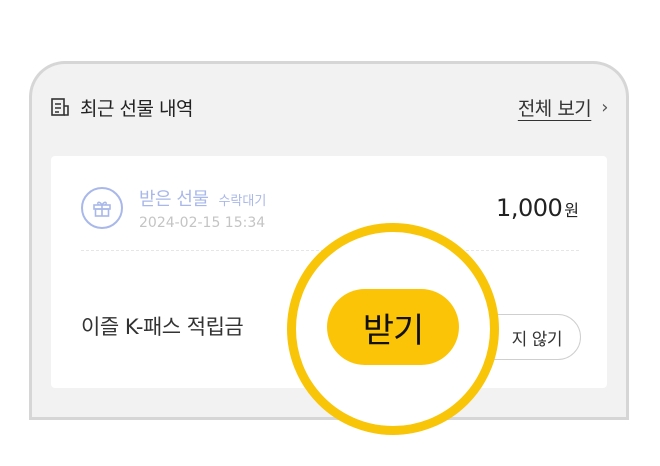 This screenshot has height=466, width=660. I want to click on gift-amount-unit: 원, so click(571, 210).